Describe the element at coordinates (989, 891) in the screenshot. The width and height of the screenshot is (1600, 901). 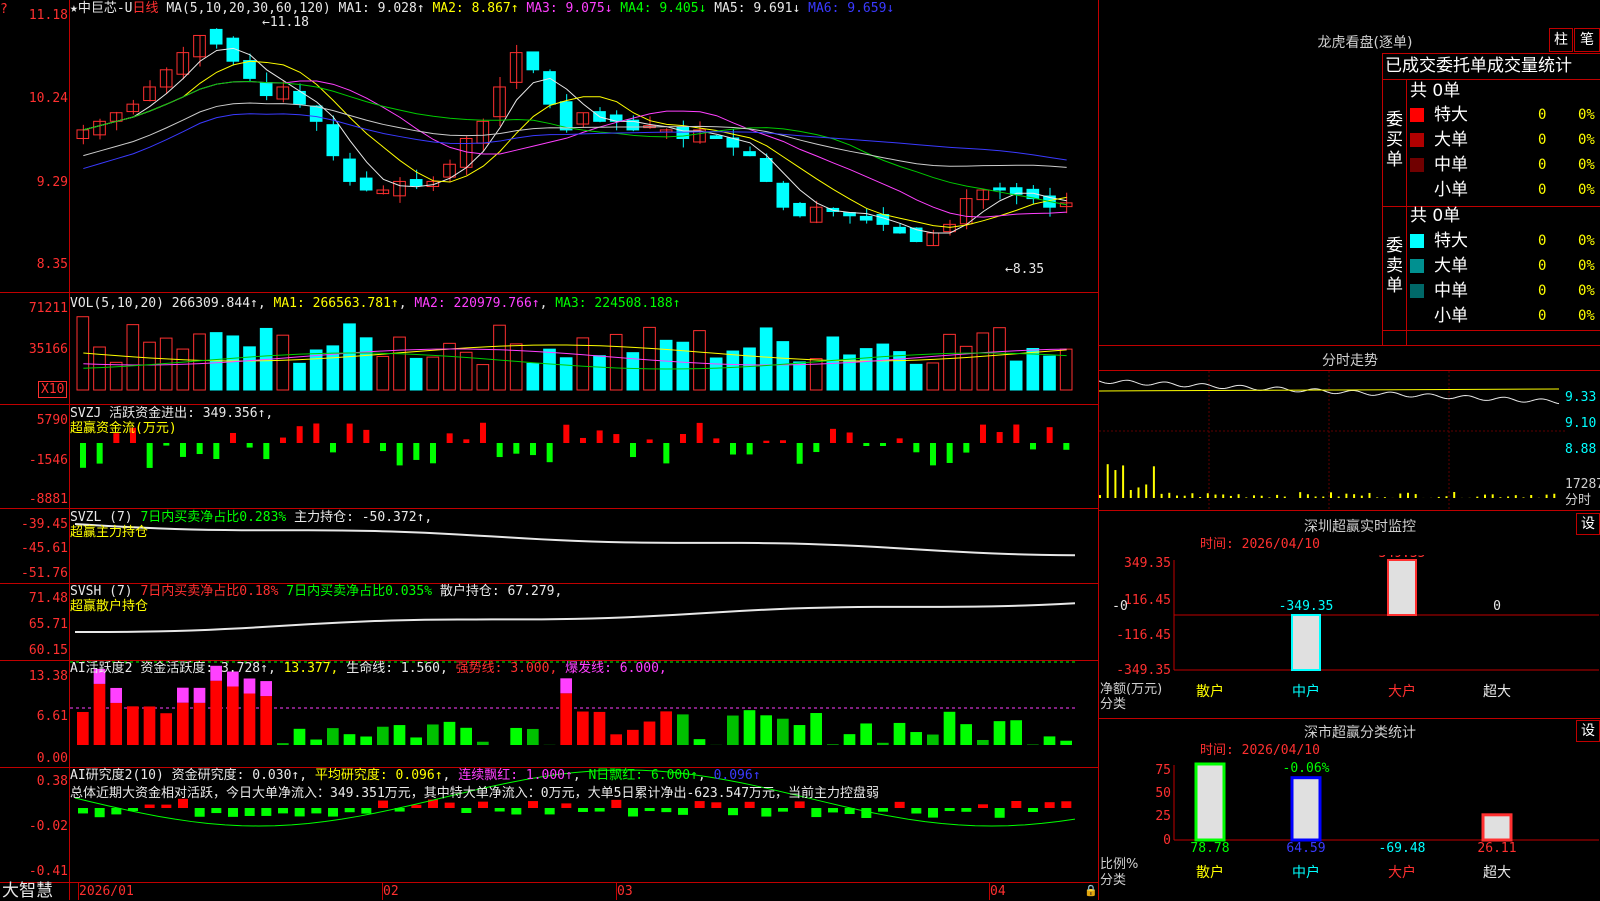
I see `date-tick` at that location.